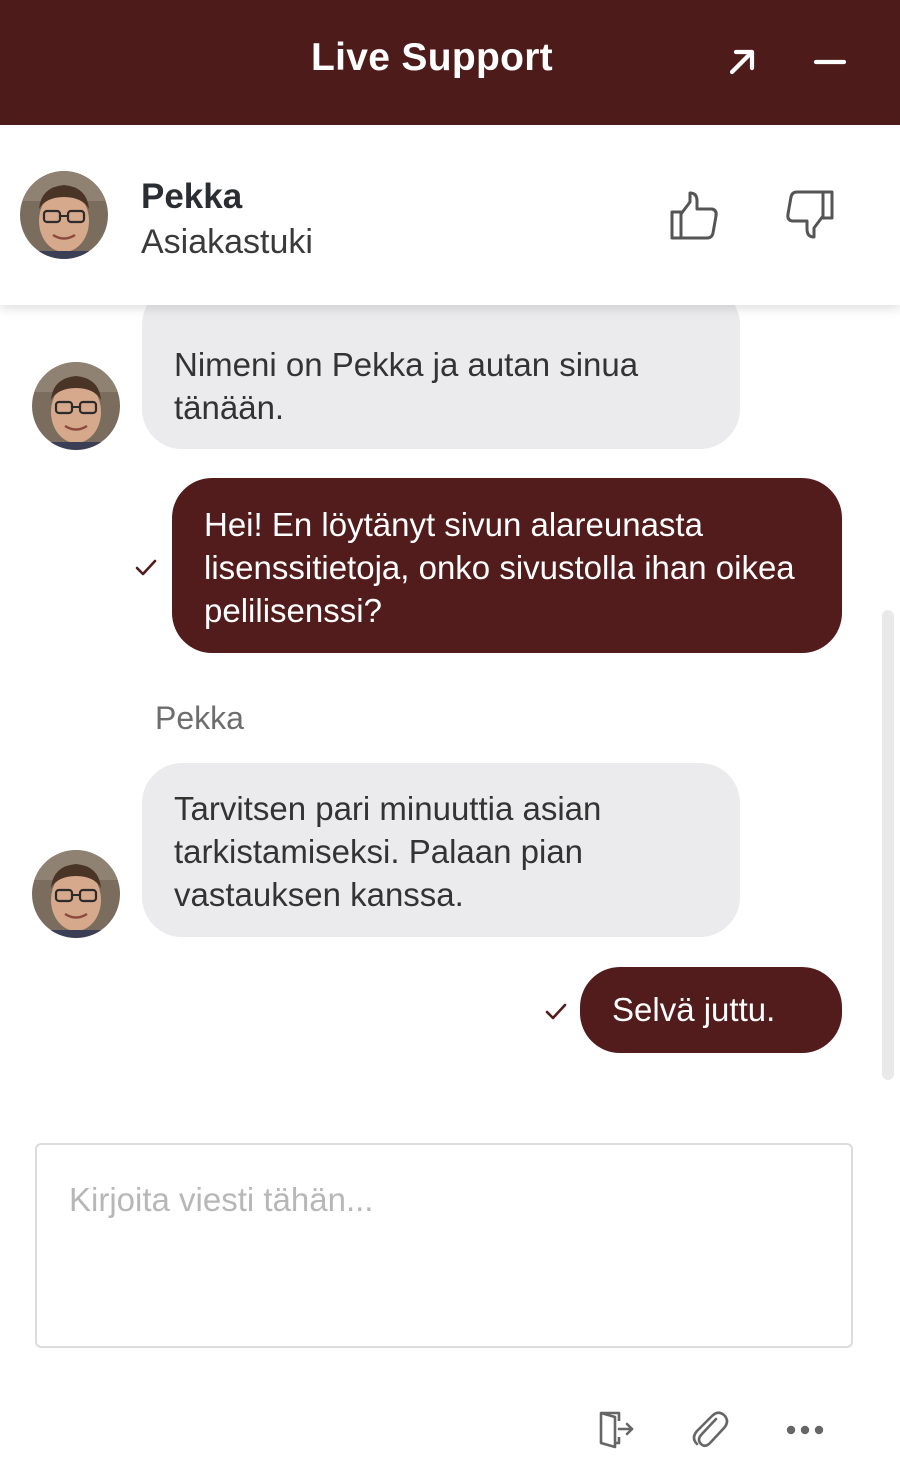 This screenshot has height=1469, width=900. What do you see at coordinates (432, 57) in the screenshot?
I see `header-title: Live Support` at bounding box center [432, 57].